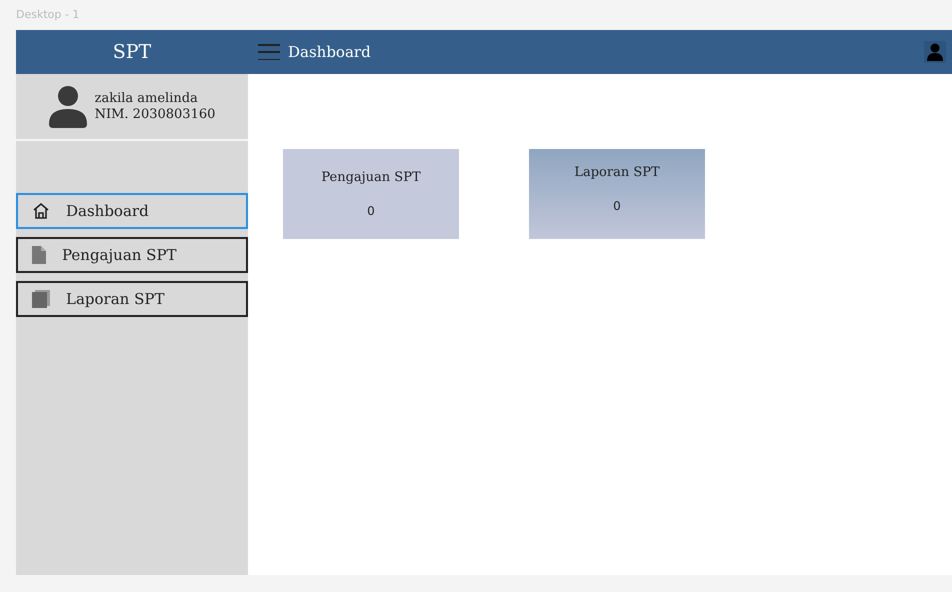 Image resolution: width=952 pixels, height=592 pixels. Describe the element at coordinates (269, 52) in the screenshot. I see `menu-icon` at that location.